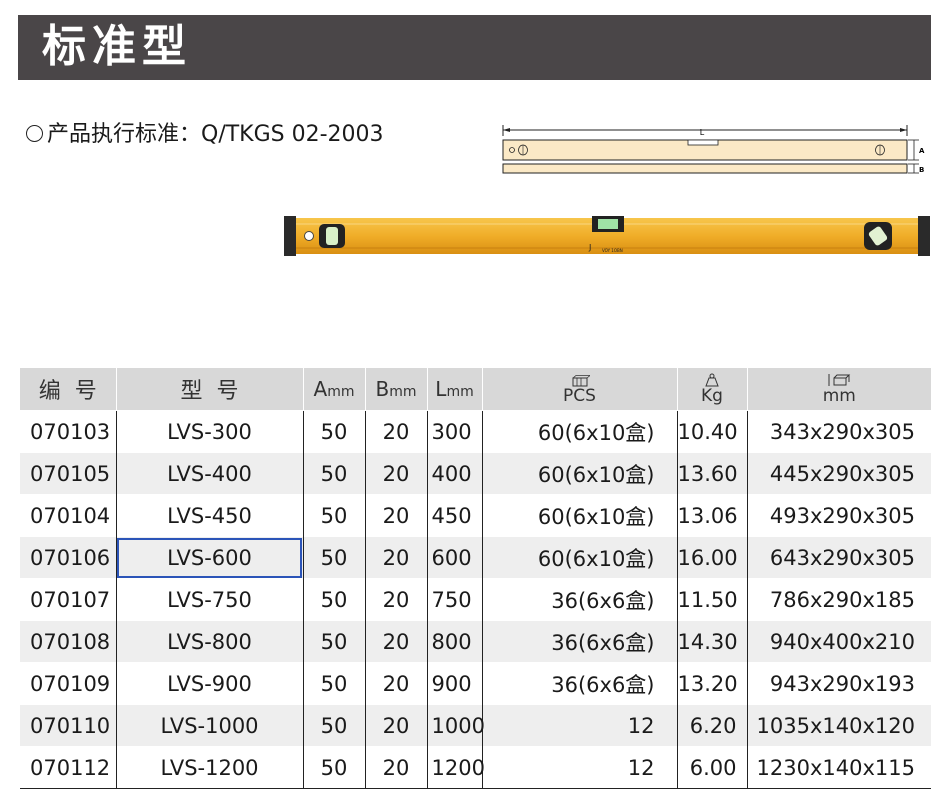  What do you see at coordinates (838, 473) in the screenshot?
I see `cell-box: 445x290x305` at bounding box center [838, 473].